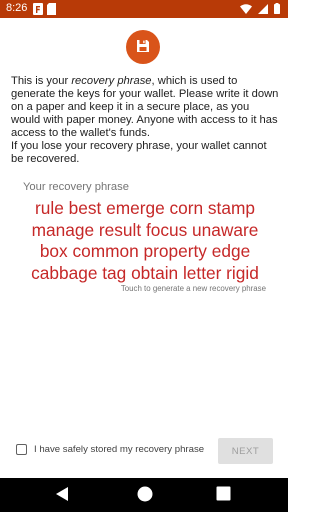  What do you see at coordinates (144, 9) in the screenshot?
I see `status-bar: 8:26` at bounding box center [144, 9].